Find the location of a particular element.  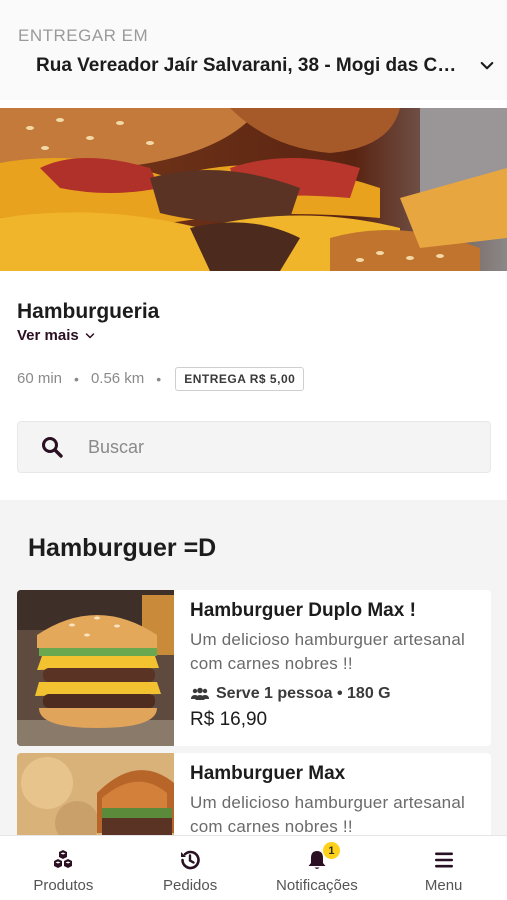

nav-item-menu: Menu is located at coordinates (443, 868).